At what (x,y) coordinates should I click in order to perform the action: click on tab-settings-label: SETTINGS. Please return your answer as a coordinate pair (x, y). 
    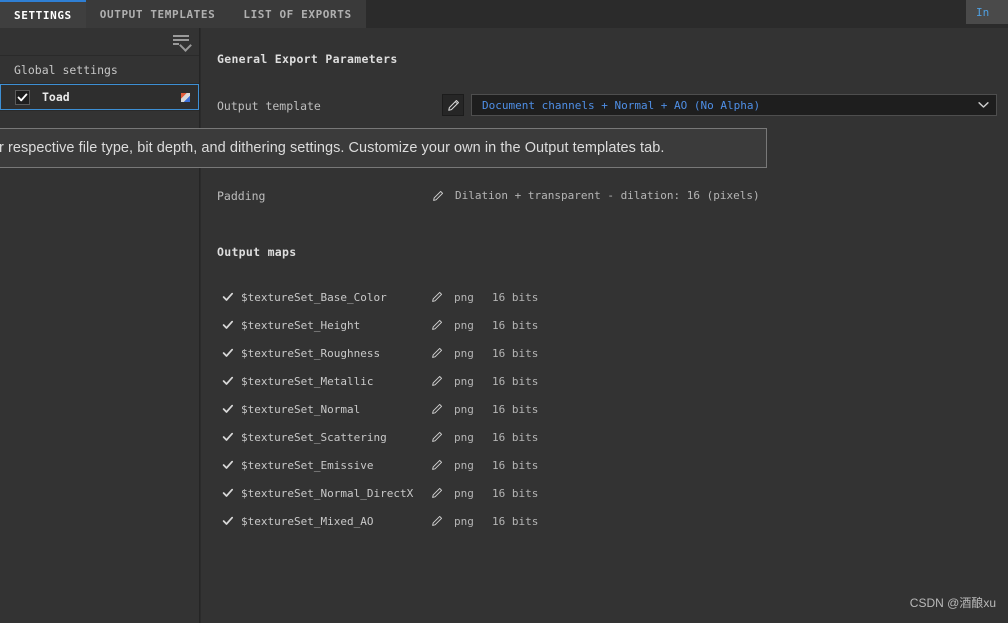
    Looking at the image, I should click on (43, 15).